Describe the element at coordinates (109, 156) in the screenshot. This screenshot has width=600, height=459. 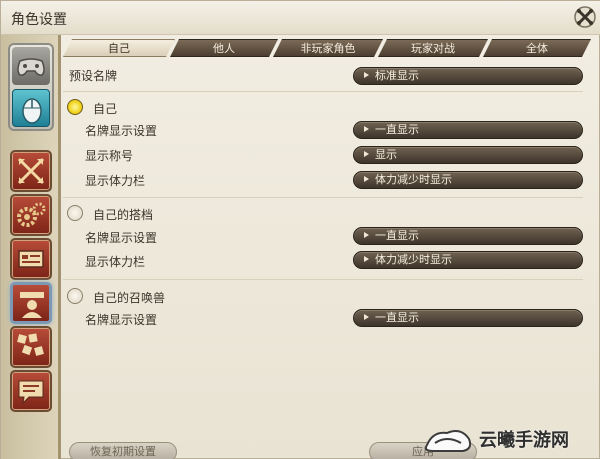
I see `row-label: 显示称号` at that location.